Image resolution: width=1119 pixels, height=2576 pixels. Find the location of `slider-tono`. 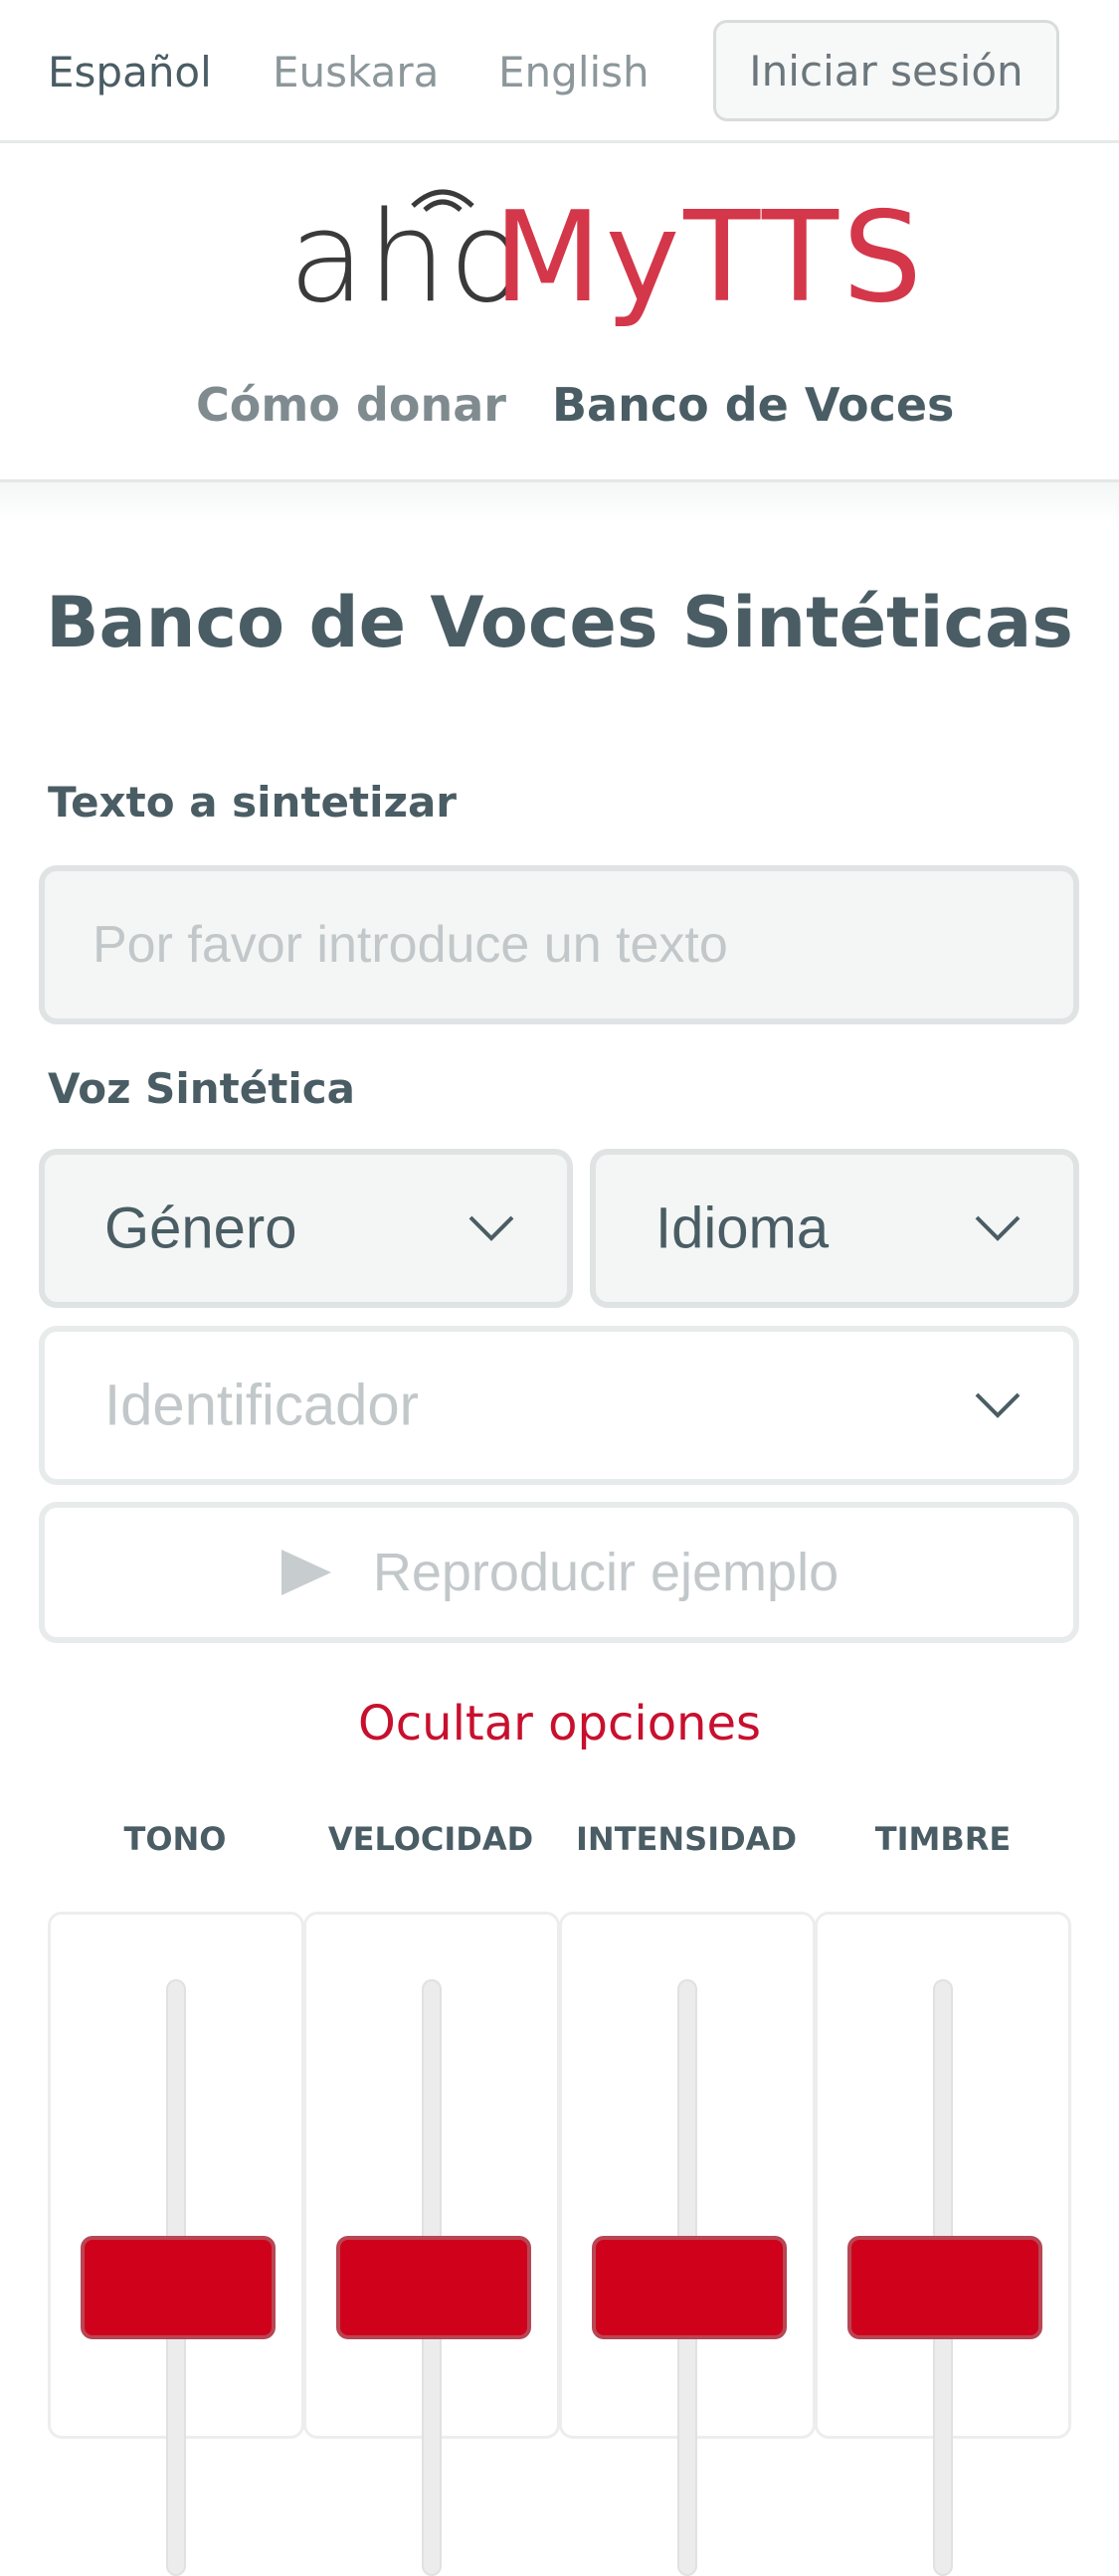

slider-tono is located at coordinates (176, 2244).